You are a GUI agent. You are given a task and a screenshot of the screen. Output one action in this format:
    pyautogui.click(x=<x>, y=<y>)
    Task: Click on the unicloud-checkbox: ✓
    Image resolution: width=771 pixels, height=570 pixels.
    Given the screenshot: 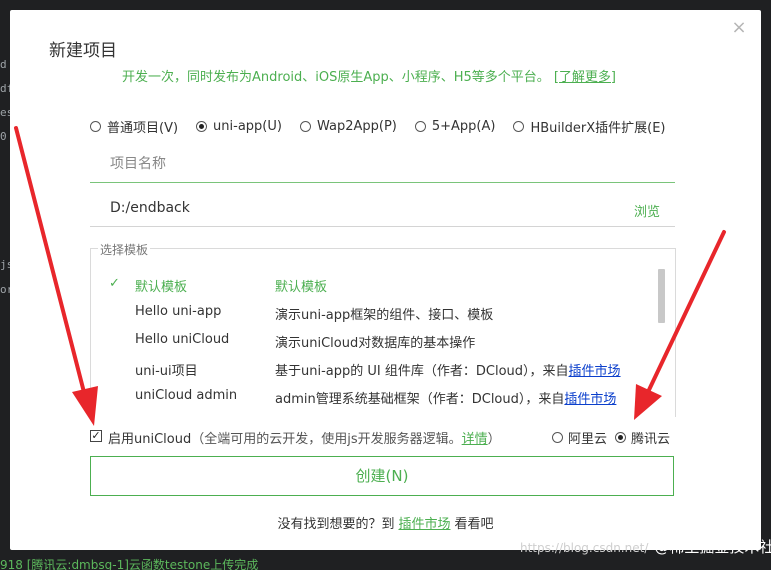 What is the action you would take?
    pyautogui.click(x=96, y=436)
    